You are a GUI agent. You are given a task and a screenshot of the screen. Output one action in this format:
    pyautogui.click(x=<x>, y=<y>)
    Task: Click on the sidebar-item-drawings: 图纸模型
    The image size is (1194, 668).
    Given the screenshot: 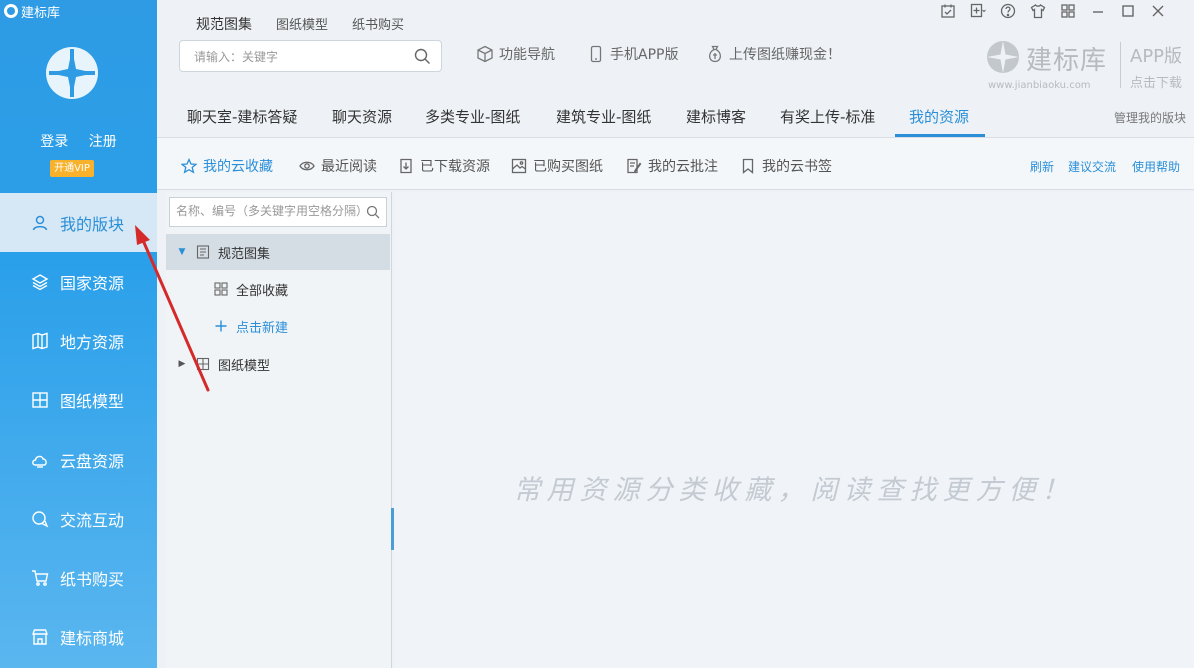 What is the action you would take?
    pyautogui.click(x=78, y=399)
    